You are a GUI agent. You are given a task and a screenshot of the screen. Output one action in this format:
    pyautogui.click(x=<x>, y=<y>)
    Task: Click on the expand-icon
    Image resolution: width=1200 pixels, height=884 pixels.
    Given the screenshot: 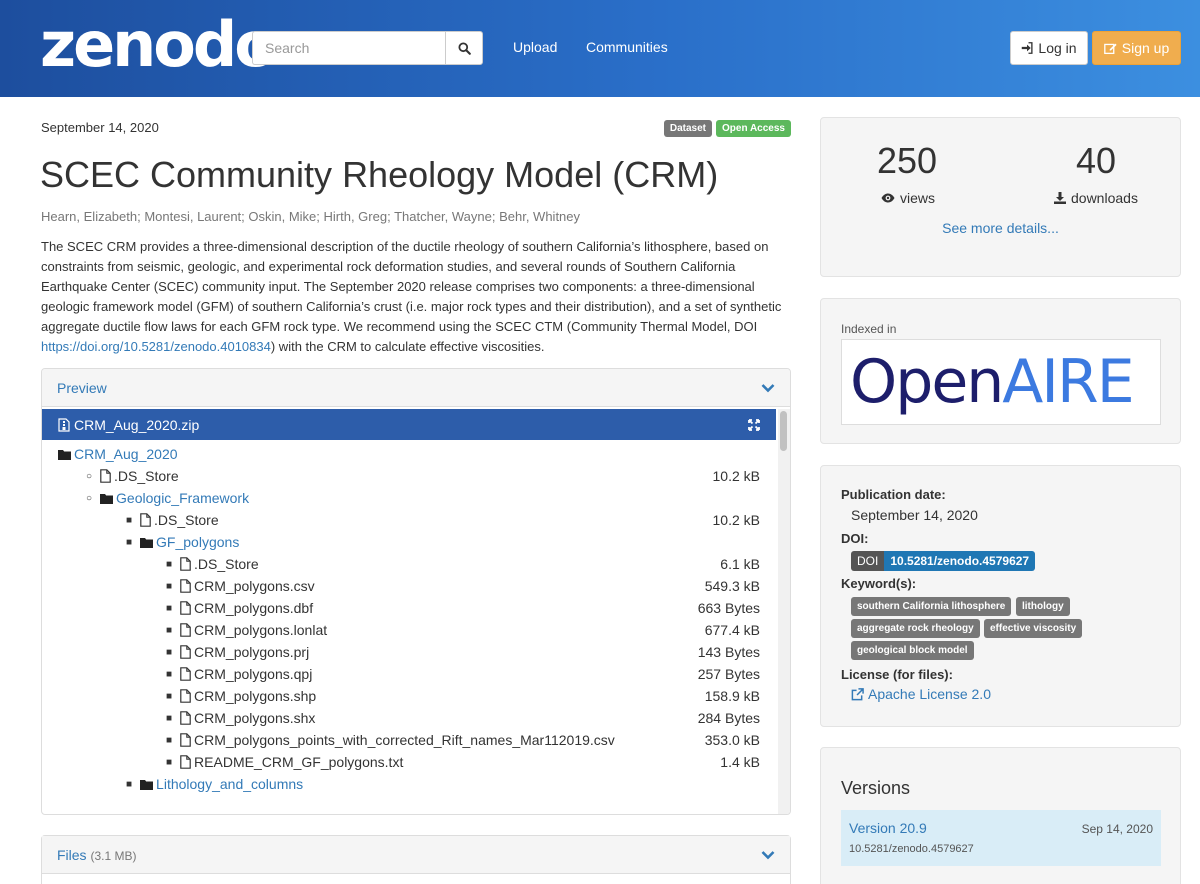 What is the action you would take?
    pyautogui.click(x=754, y=424)
    